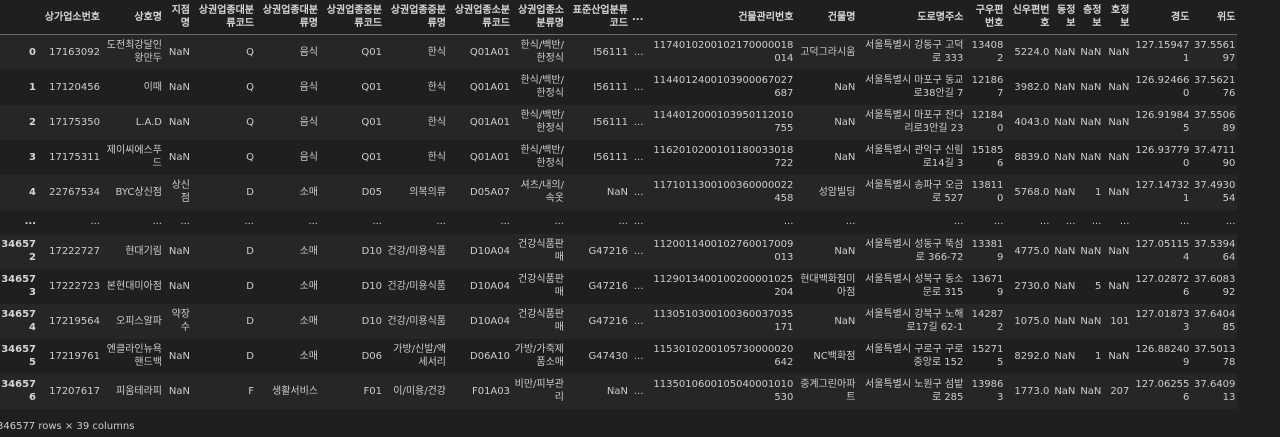 The image size is (1280, 437). What do you see at coordinates (480, 17) in the screenshot?
I see `column-header: 상권업종소분류코드` at bounding box center [480, 17].